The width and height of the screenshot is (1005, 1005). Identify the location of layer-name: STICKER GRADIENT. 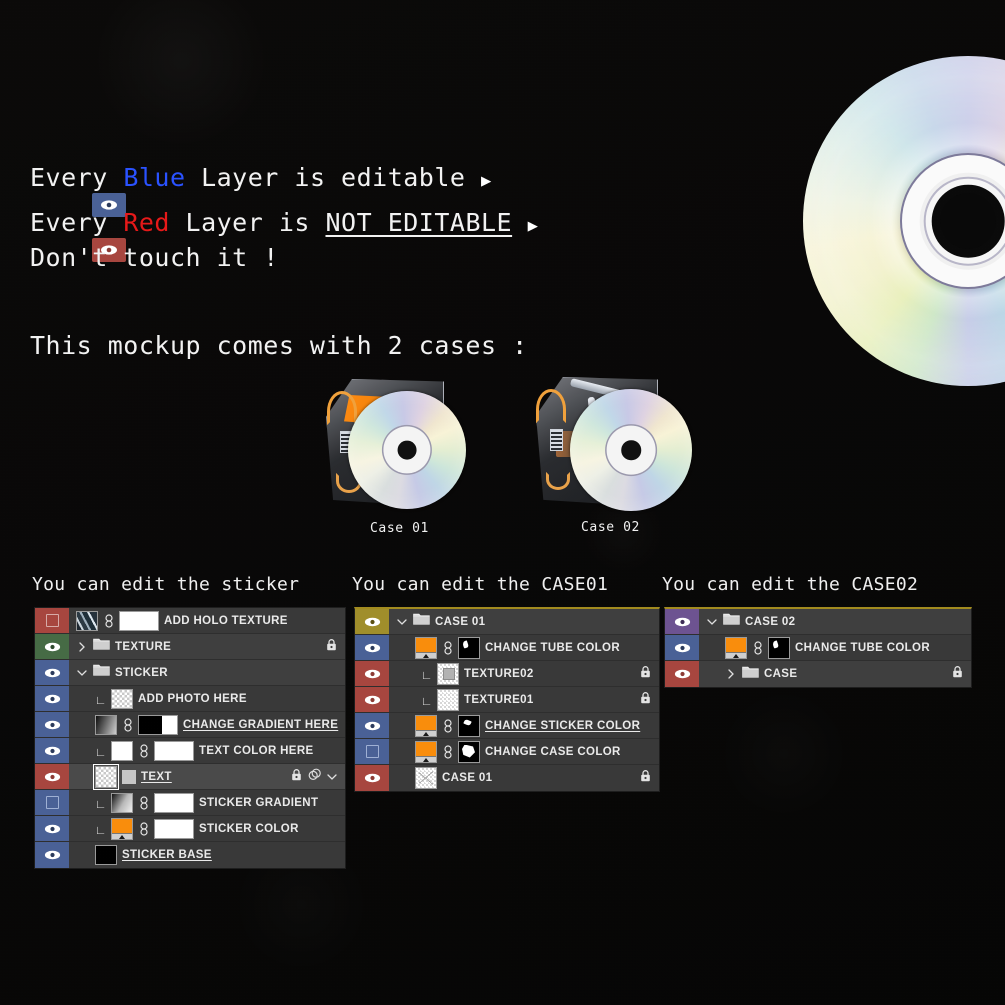
(272, 803).